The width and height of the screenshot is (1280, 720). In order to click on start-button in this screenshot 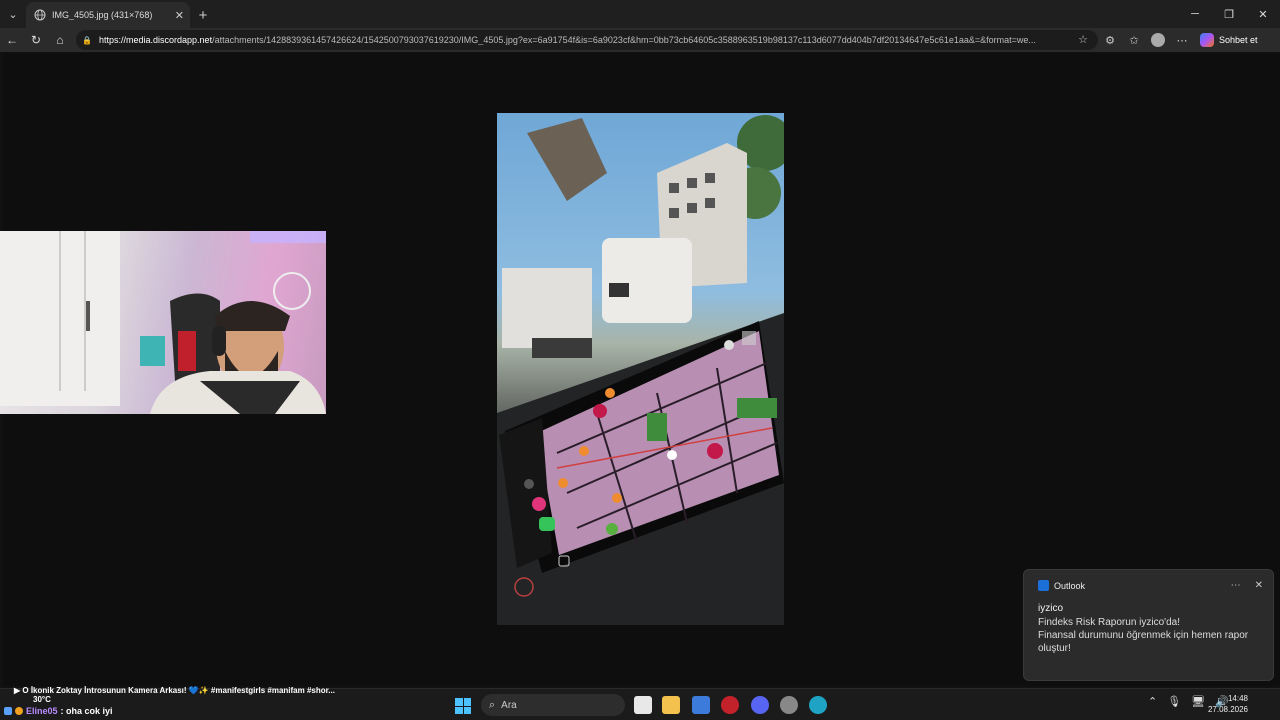, I will do `click(463, 706)`.